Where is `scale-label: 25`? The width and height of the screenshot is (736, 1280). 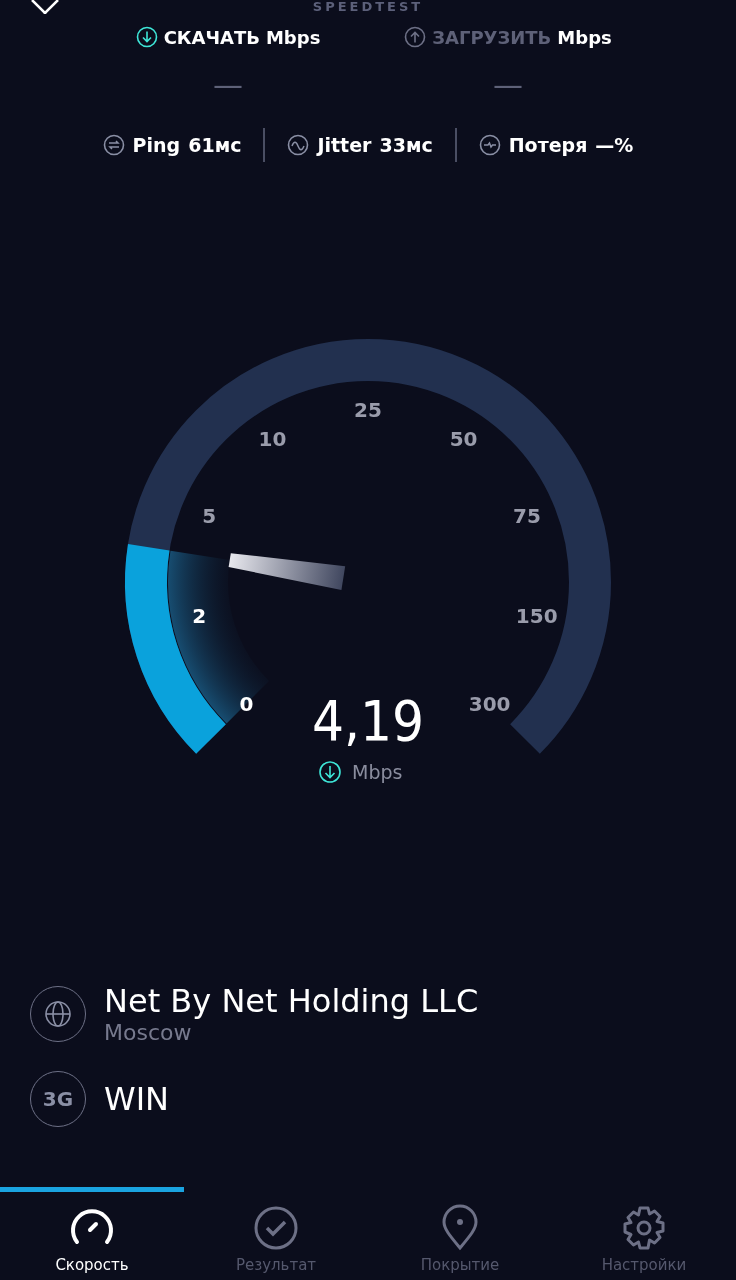 scale-label: 25 is located at coordinates (368, 410).